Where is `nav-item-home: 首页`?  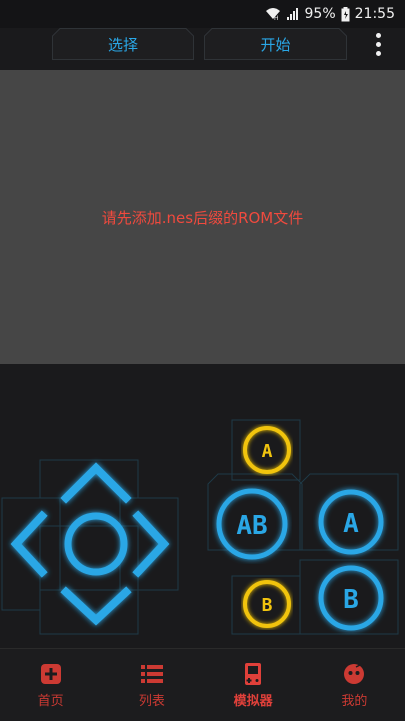 nav-item-home: 首页 is located at coordinates (50, 685).